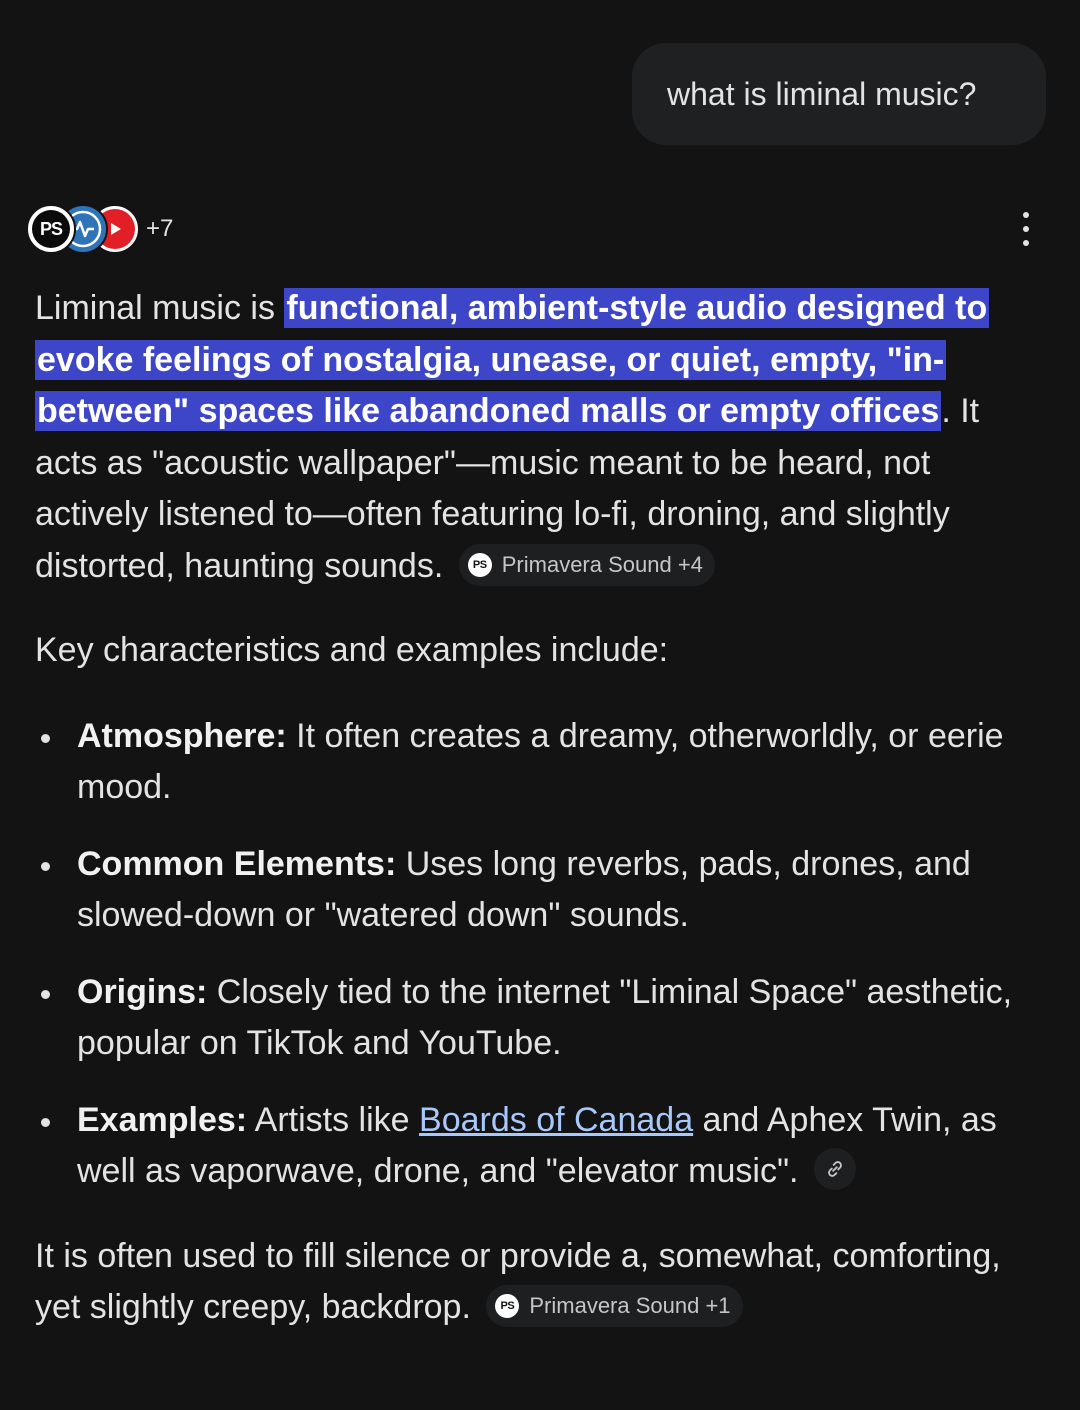  Describe the element at coordinates (160, 228) in the screenshot. I see `sources-more-count: +7` at that location.